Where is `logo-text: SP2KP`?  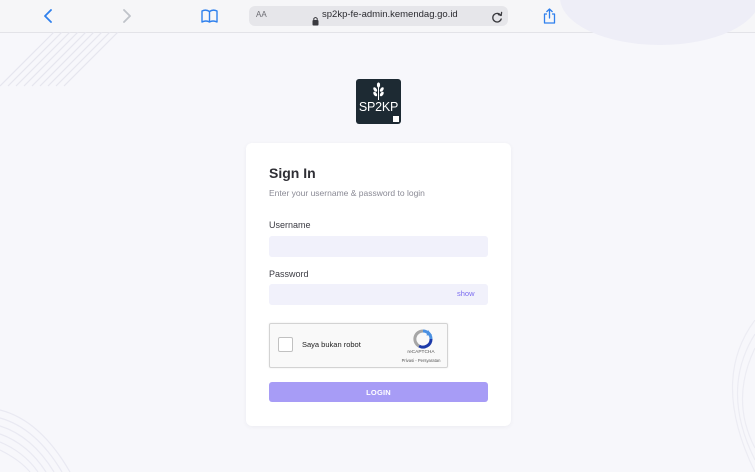 logo-text: SP2KP is located at coordinates (378, 107).